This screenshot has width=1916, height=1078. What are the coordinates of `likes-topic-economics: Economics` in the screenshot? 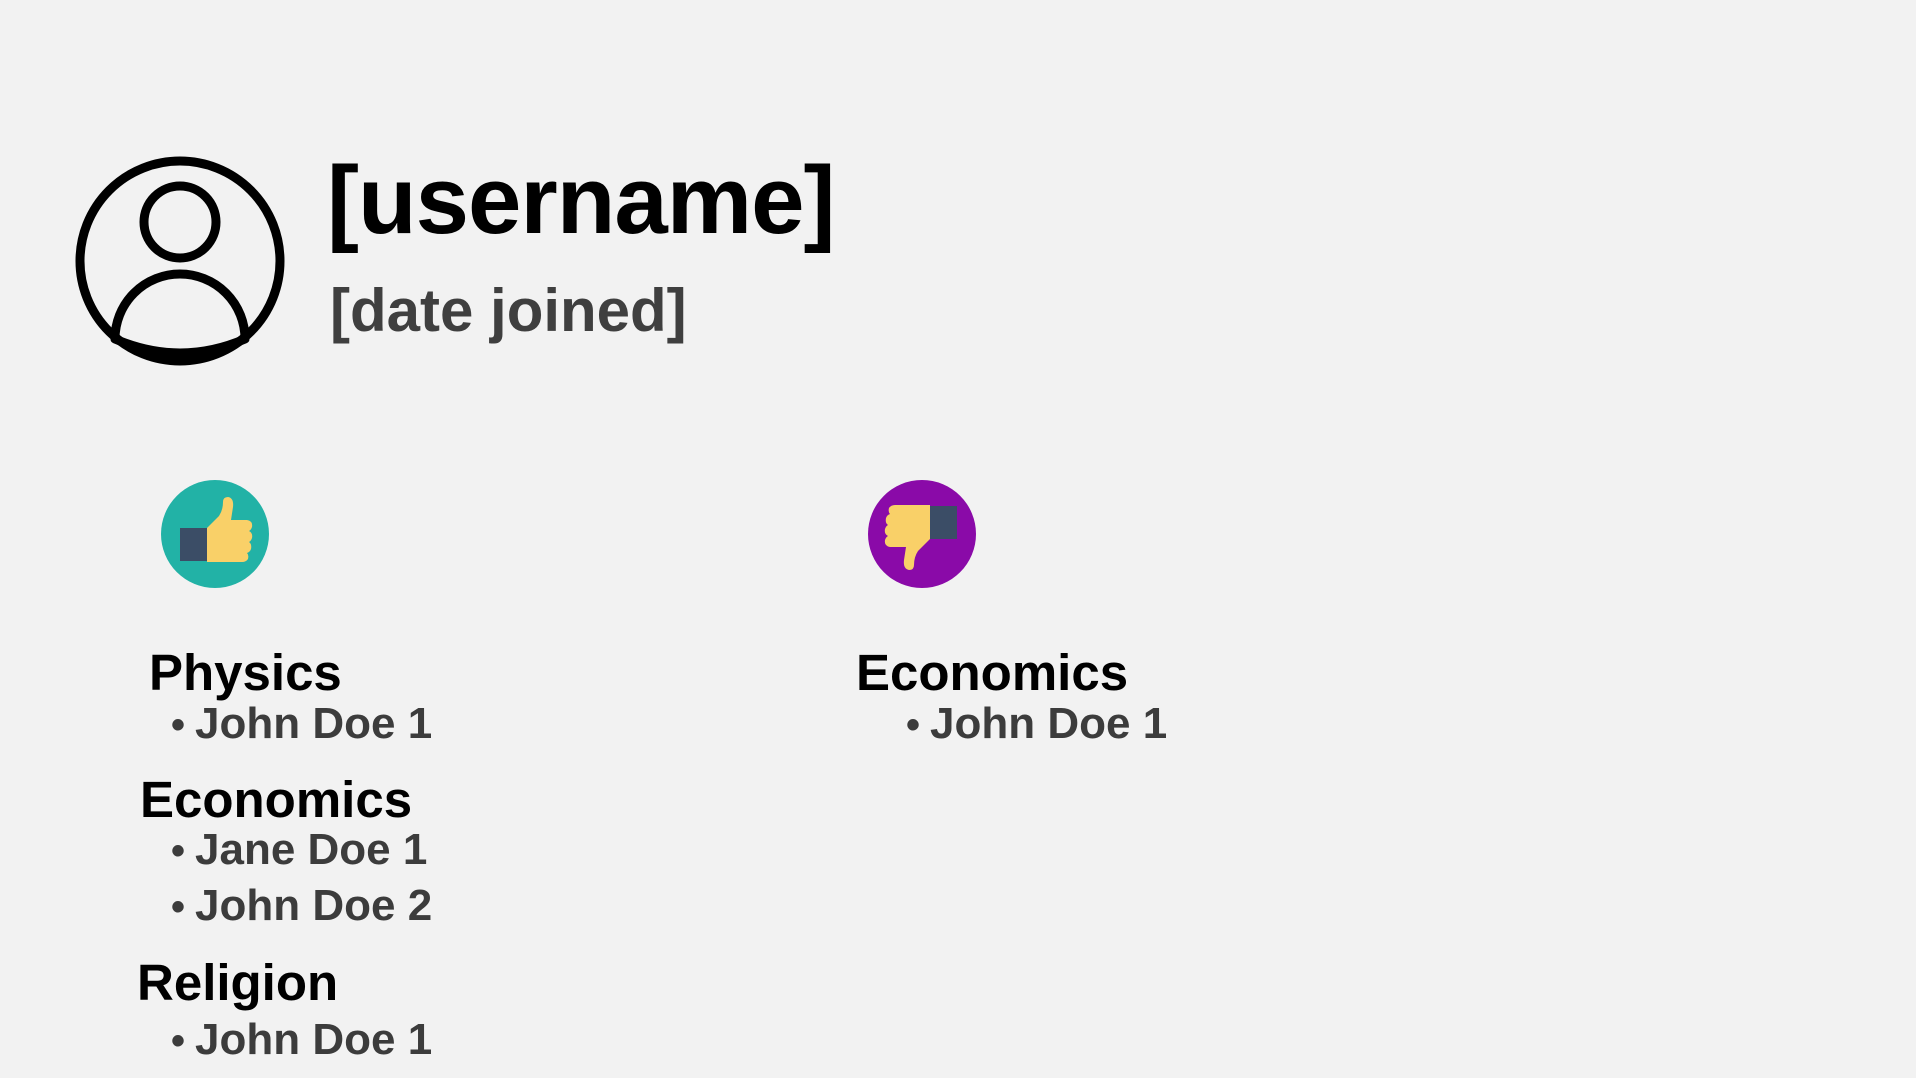 It's located at (276, 799).